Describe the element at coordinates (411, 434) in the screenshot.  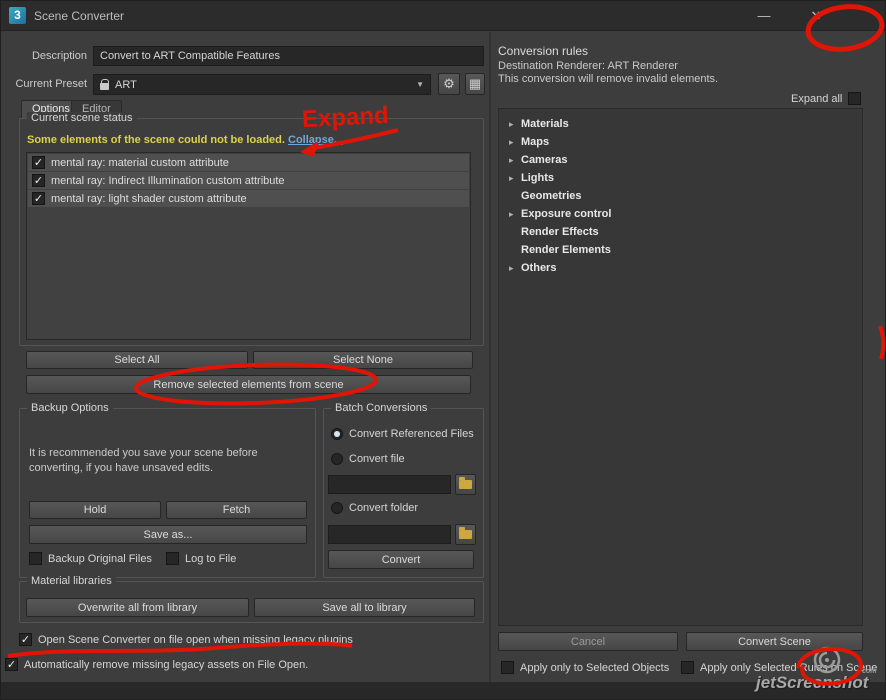
I see `convert-referenced-label: Convert Referenced Files` at that location.